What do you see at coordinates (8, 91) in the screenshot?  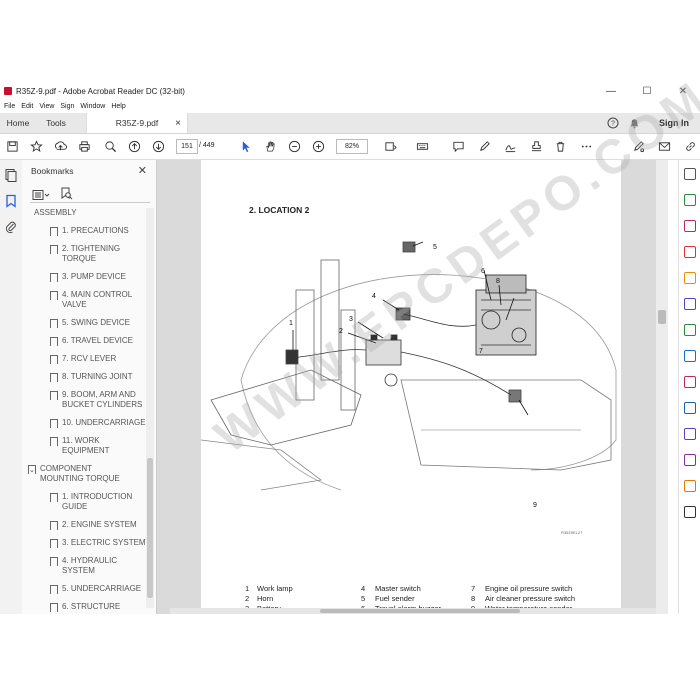 I see `acrobat-app-icon` at bounding box center [8, 91].